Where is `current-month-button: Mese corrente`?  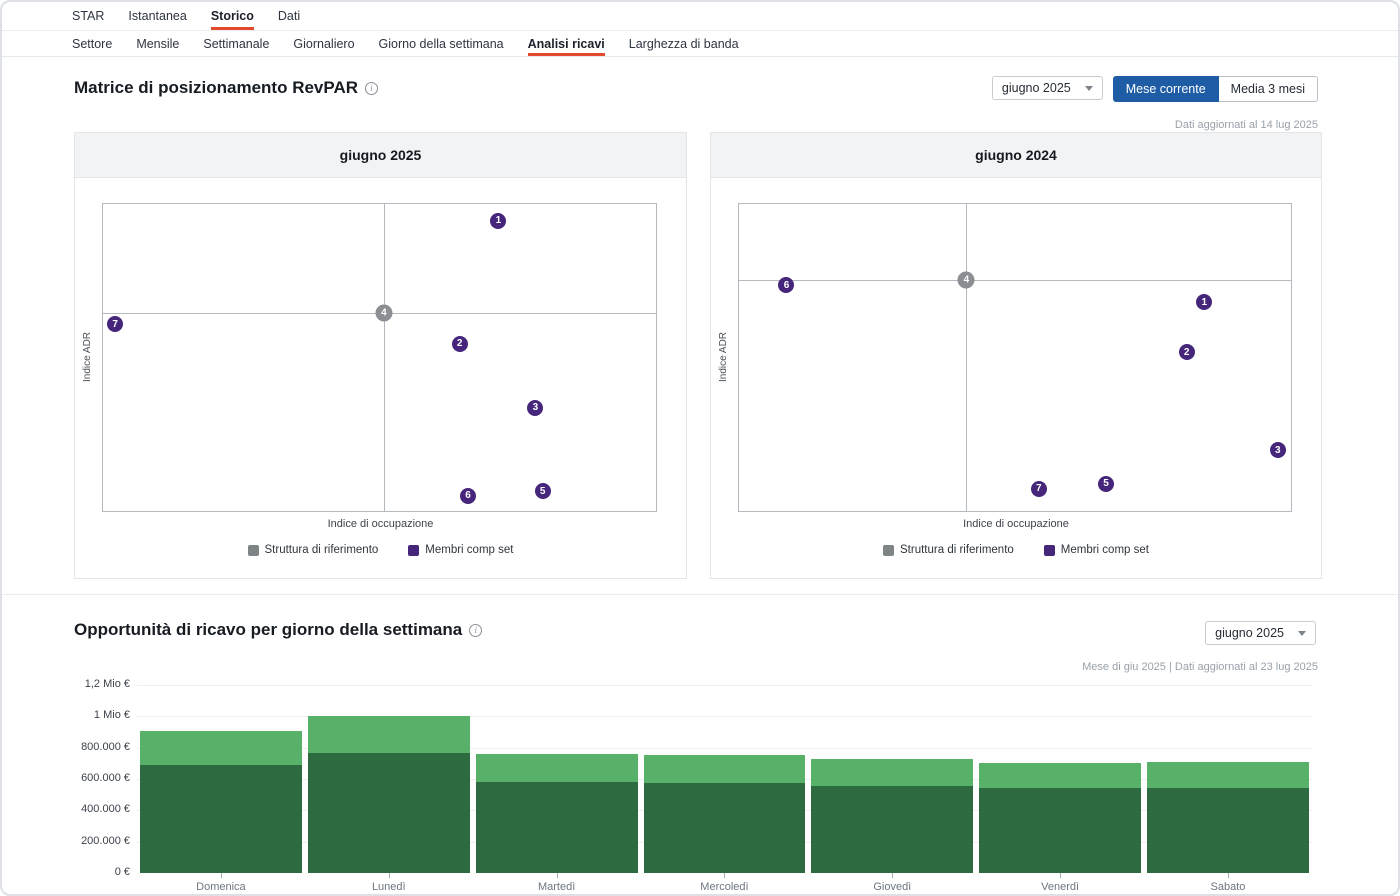 current-month-button: Mese corrente is located at coordinates (1165, 89).